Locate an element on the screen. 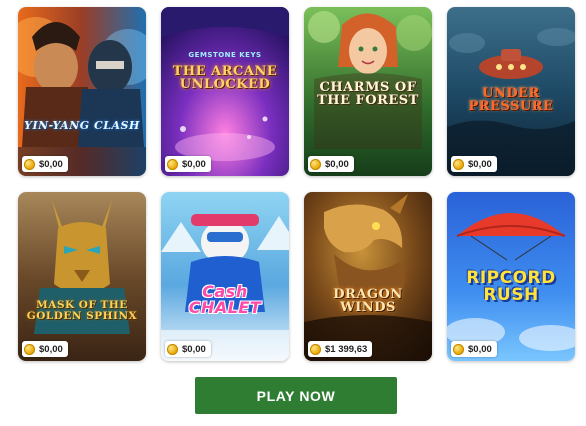 The width and height of the screenshot is (586, 426). price-badge: $1 399,63 is located at coordinates (340, 349).